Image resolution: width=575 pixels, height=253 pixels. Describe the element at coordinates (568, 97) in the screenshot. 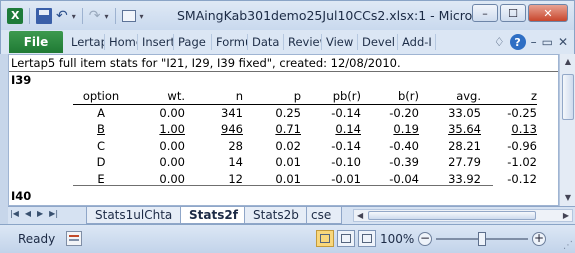

I see `vertical-scroll-thumb` at that location.